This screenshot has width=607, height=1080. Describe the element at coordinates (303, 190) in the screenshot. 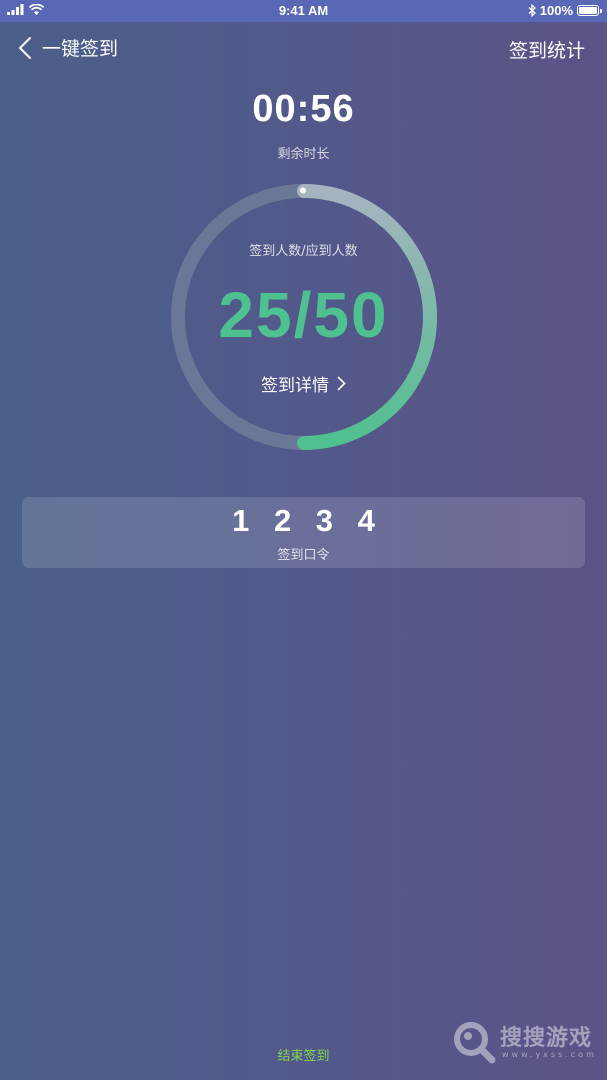

I see `progress-start-dot` at that location.